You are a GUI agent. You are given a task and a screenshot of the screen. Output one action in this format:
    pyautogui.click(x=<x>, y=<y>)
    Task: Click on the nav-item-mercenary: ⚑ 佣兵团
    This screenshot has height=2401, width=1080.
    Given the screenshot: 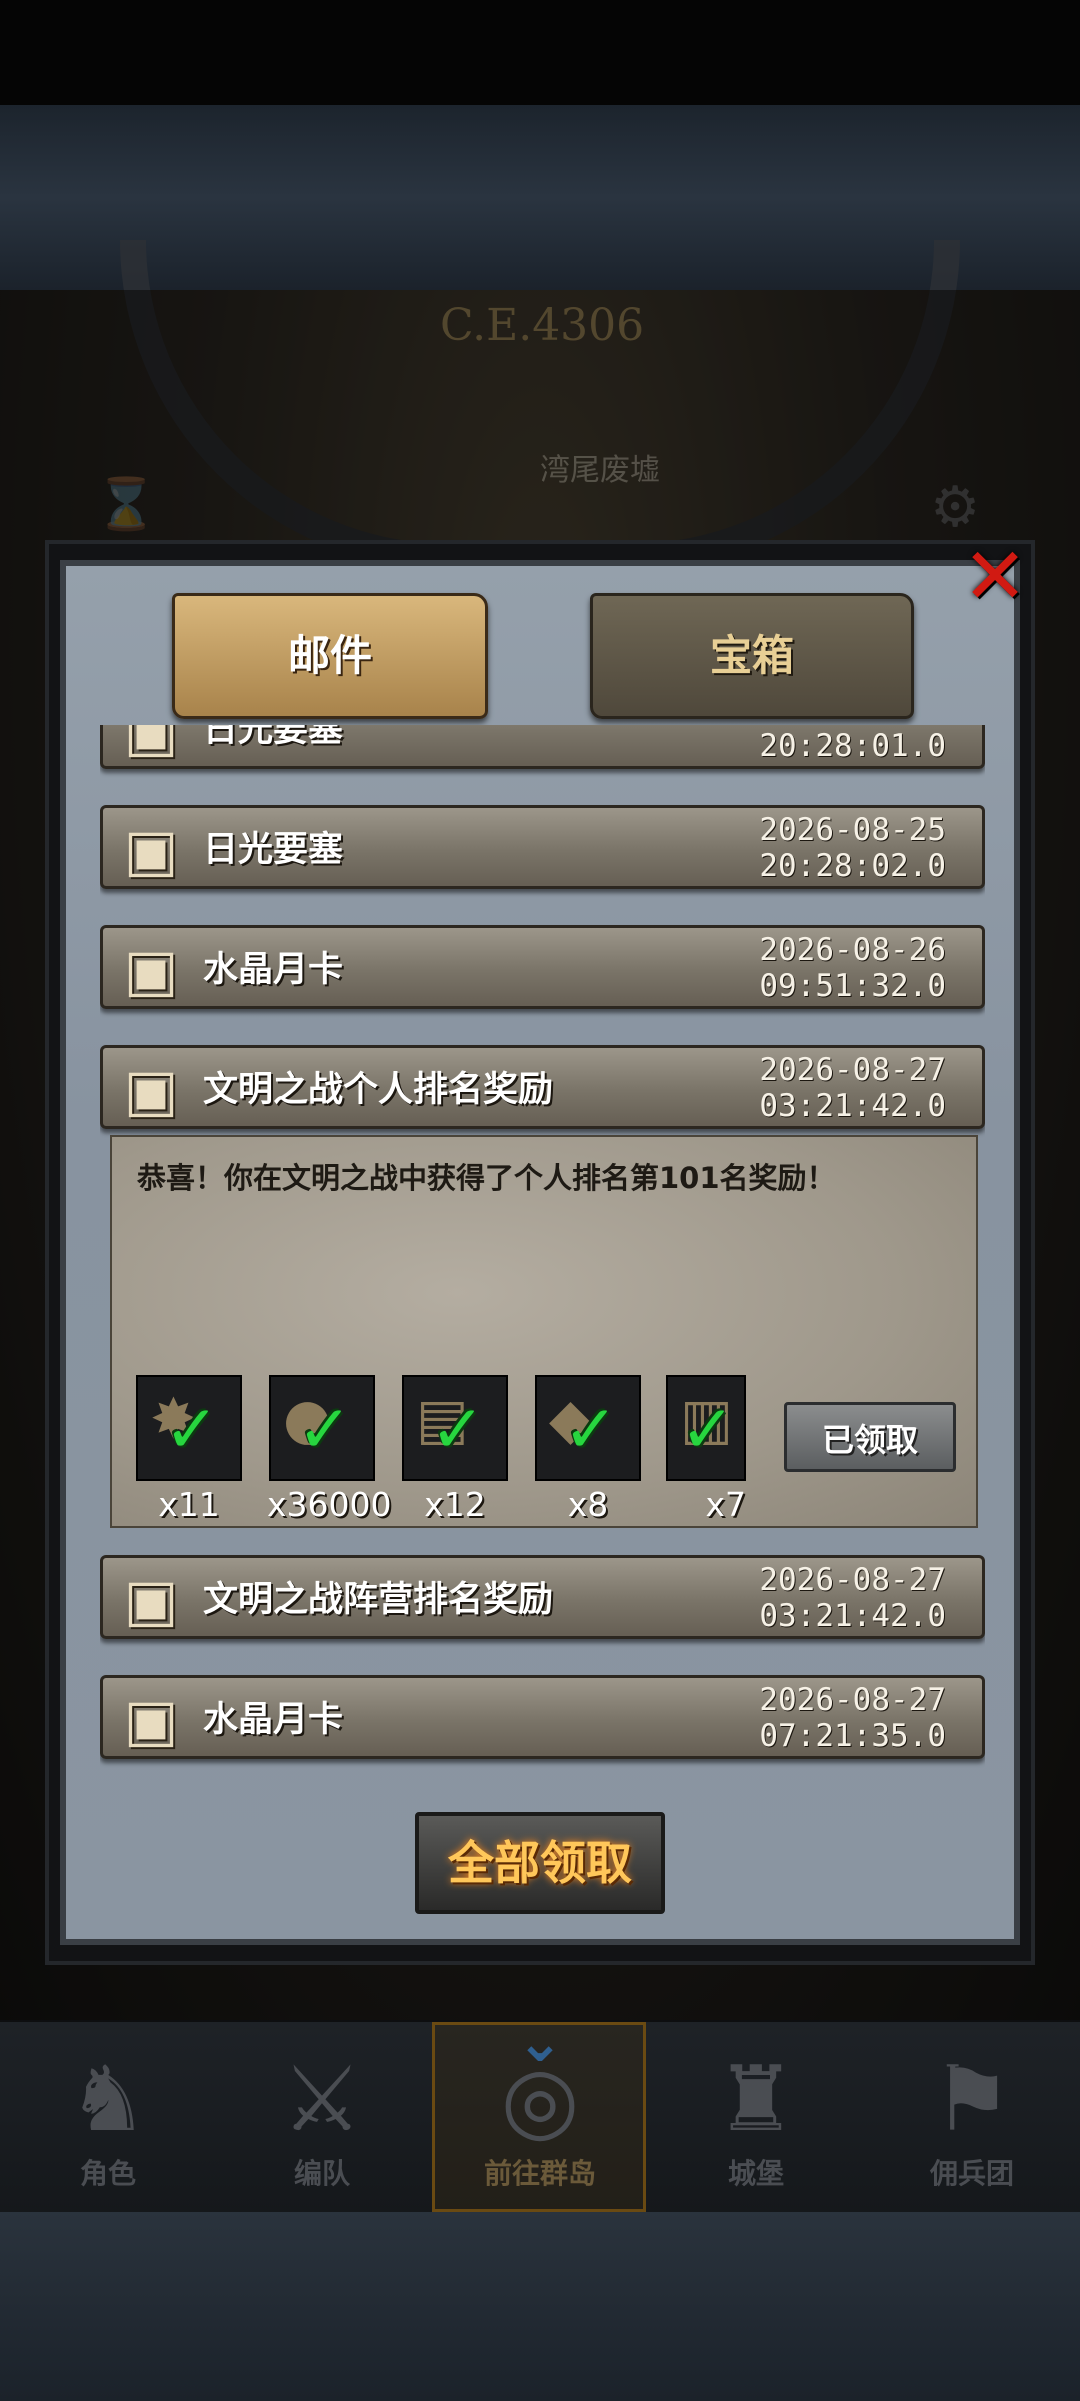 What is the action you would take?
    pyautogui.click(x=972, y=2116)
    